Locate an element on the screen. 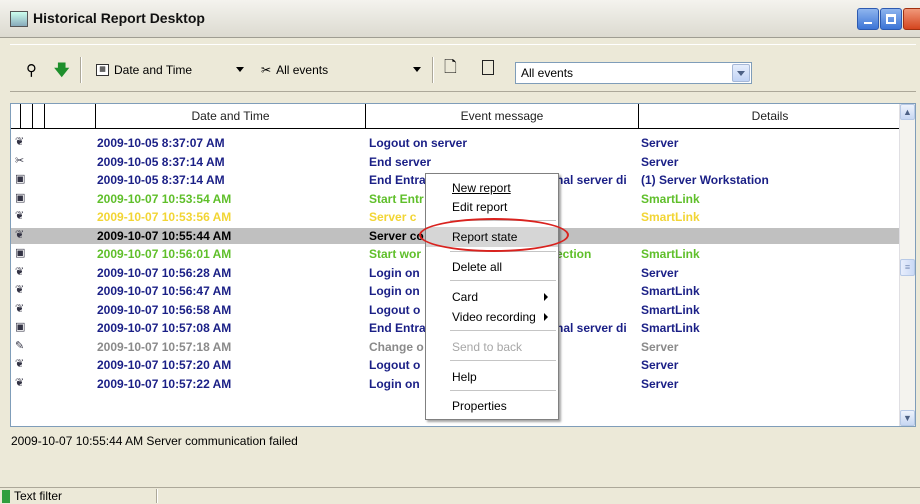 The width and height of the screenshot is (920, 504). menu-item-edit-report: Edit report is located at coordinates (492, 207).